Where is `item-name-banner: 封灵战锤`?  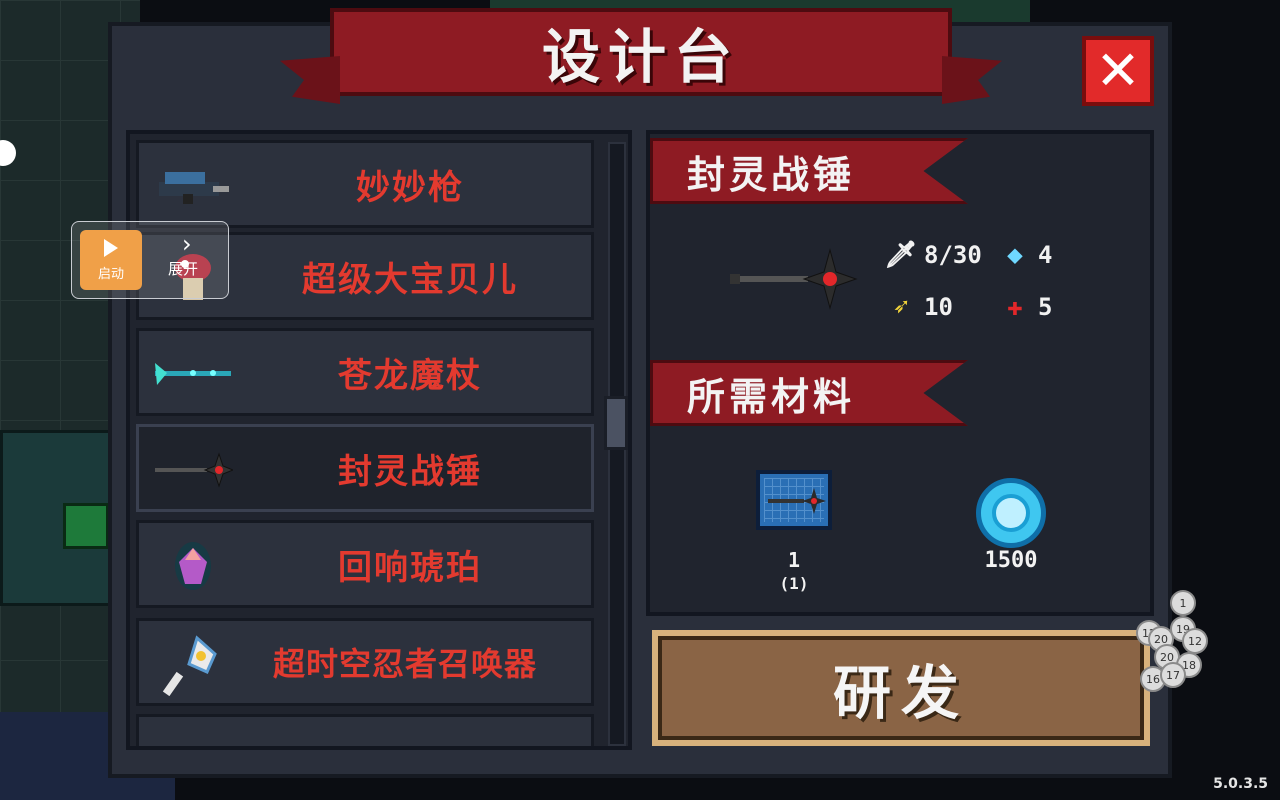 item-name-banner: 封灵战锤 is located at coordinates (809, 171).